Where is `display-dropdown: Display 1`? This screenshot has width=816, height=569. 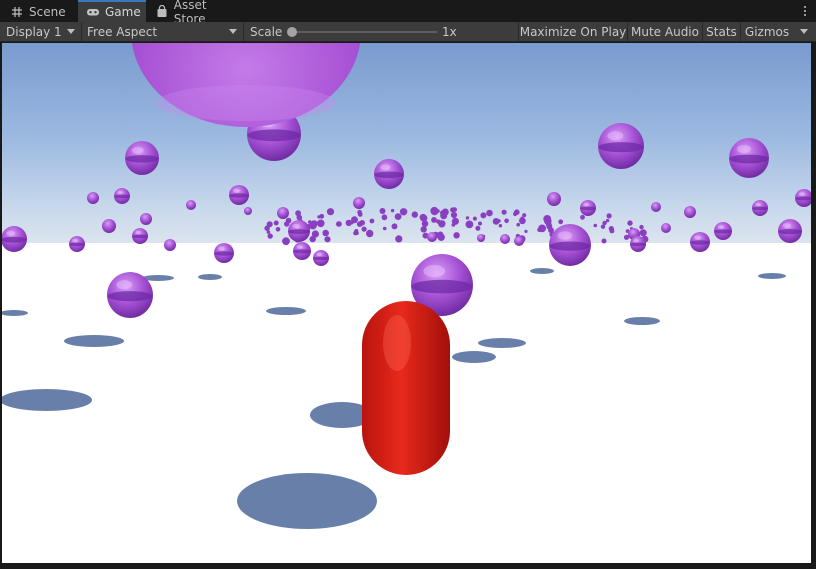 display-dropdown: Display 1 is located at coordinates (41, 31).